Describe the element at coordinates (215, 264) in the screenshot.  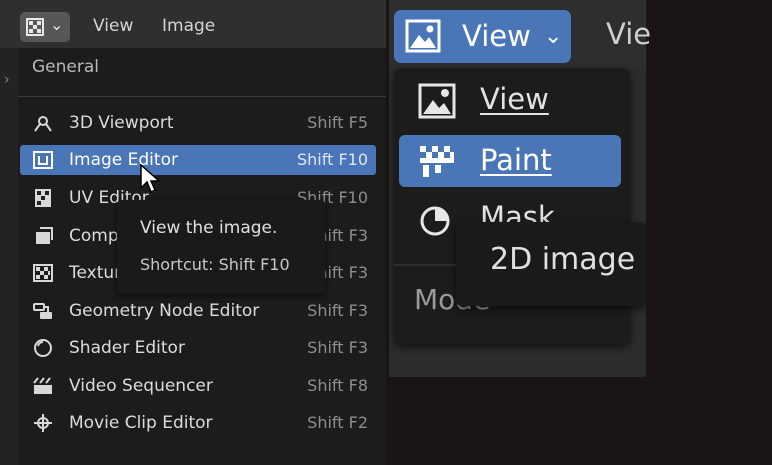
I see `tooltip-shortcut: Shortcut: Shift F10` at that location.